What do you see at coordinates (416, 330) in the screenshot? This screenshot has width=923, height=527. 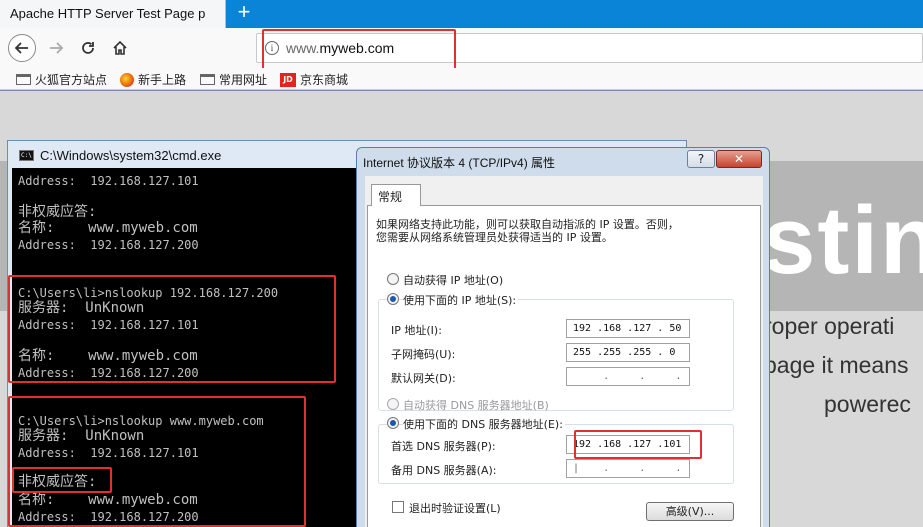 I see `ip-address-label: IP 地址(I):` at bounding box center [416, 330].